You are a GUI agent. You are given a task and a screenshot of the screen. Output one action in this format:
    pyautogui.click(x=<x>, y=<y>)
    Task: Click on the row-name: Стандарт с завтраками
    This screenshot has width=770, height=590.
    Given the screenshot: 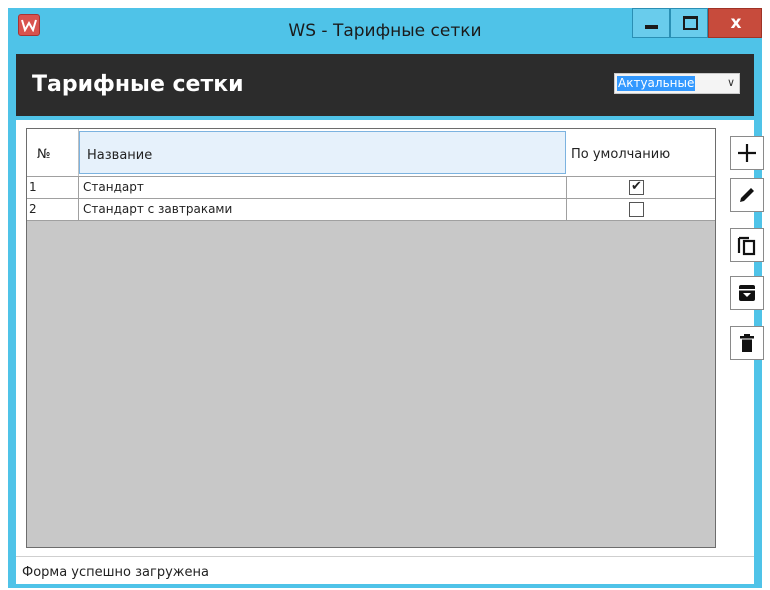 What is the action you would take?
    pyautogui.click(x=323, y=209)
    